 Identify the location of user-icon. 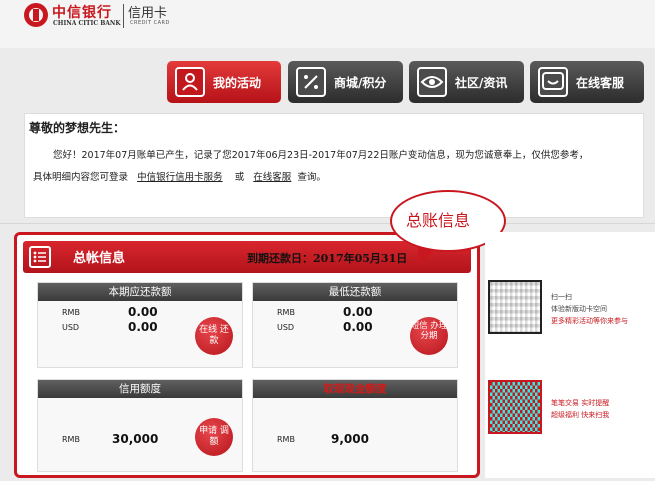
(190, 82).